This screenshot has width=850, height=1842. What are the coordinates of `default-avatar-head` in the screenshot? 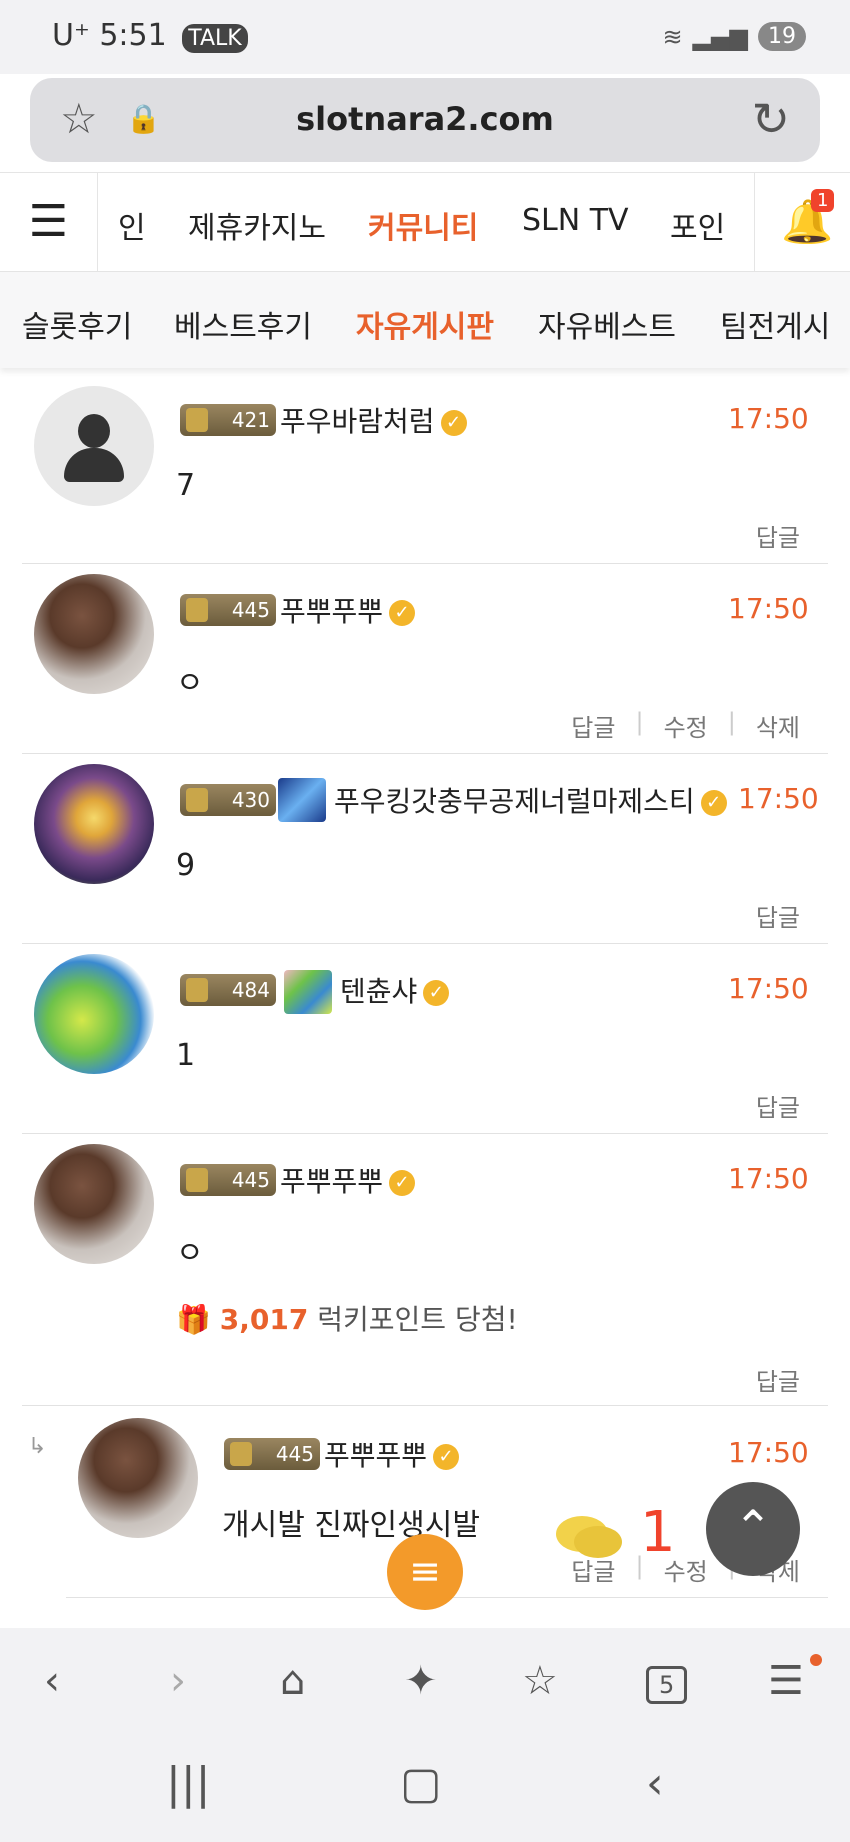 It's located at (94, 431).